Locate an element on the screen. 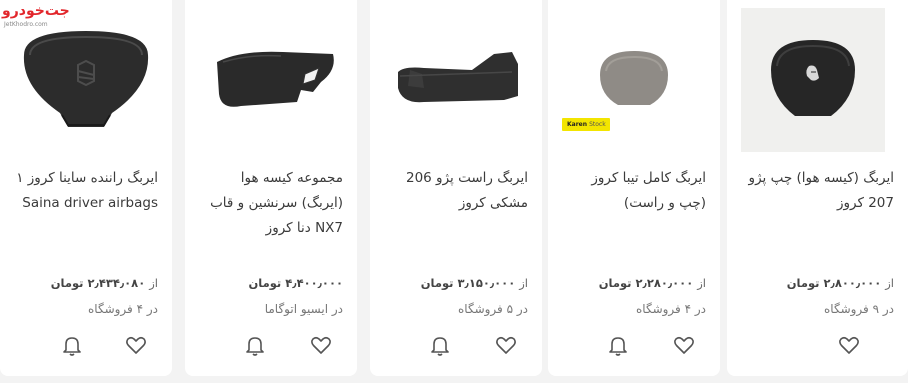 The height and width of the screenshot is (383, 908). seller-name: در ایسیو اتوگاما is located at coordinates (303, 309).